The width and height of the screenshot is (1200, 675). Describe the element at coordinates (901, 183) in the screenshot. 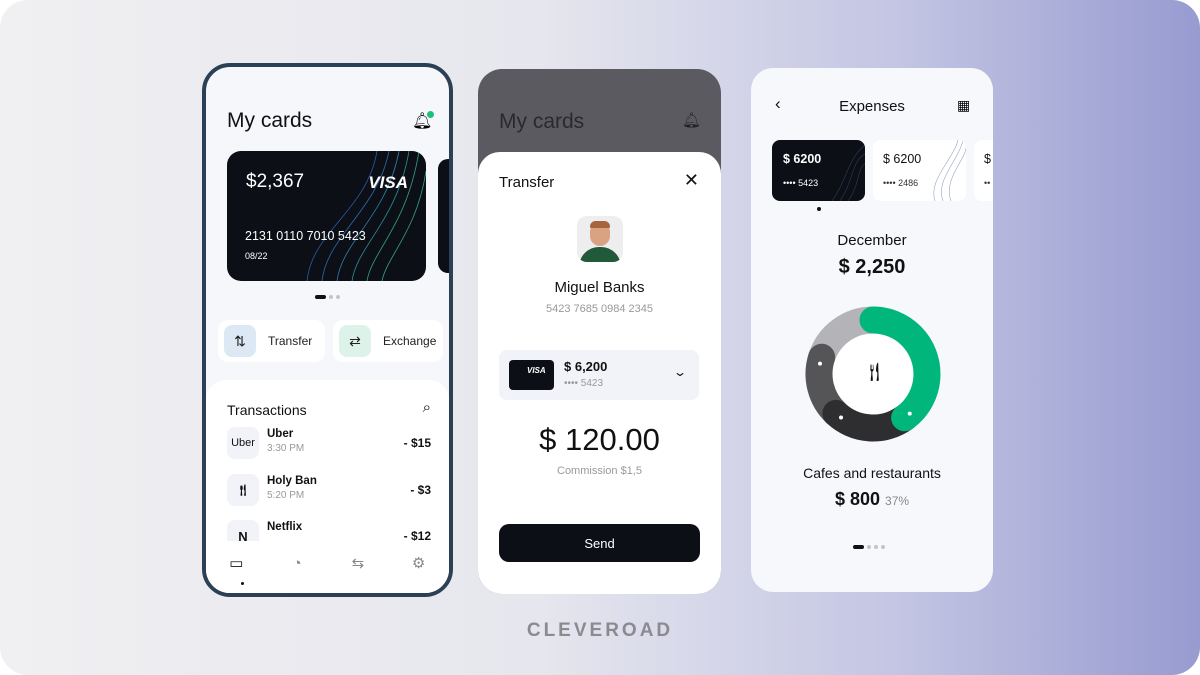

I see `card-last4: •••• 2486` at that location.